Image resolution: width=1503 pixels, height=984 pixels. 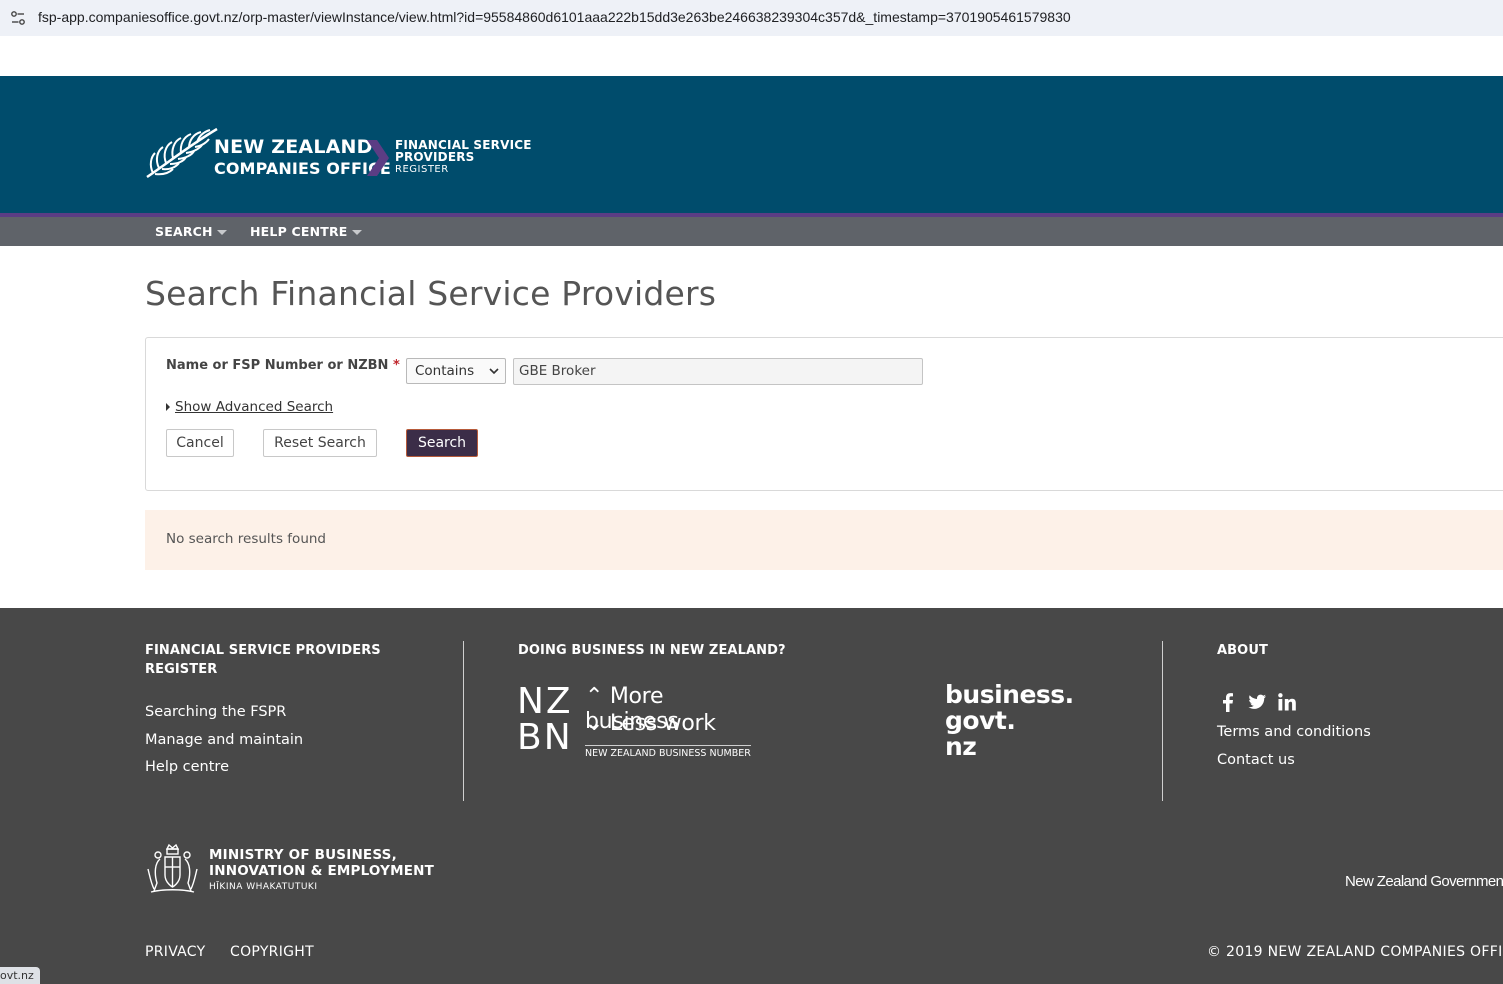 I want to click on org-name-line1: NEW ZEALAND, so click(x=293, y=147).